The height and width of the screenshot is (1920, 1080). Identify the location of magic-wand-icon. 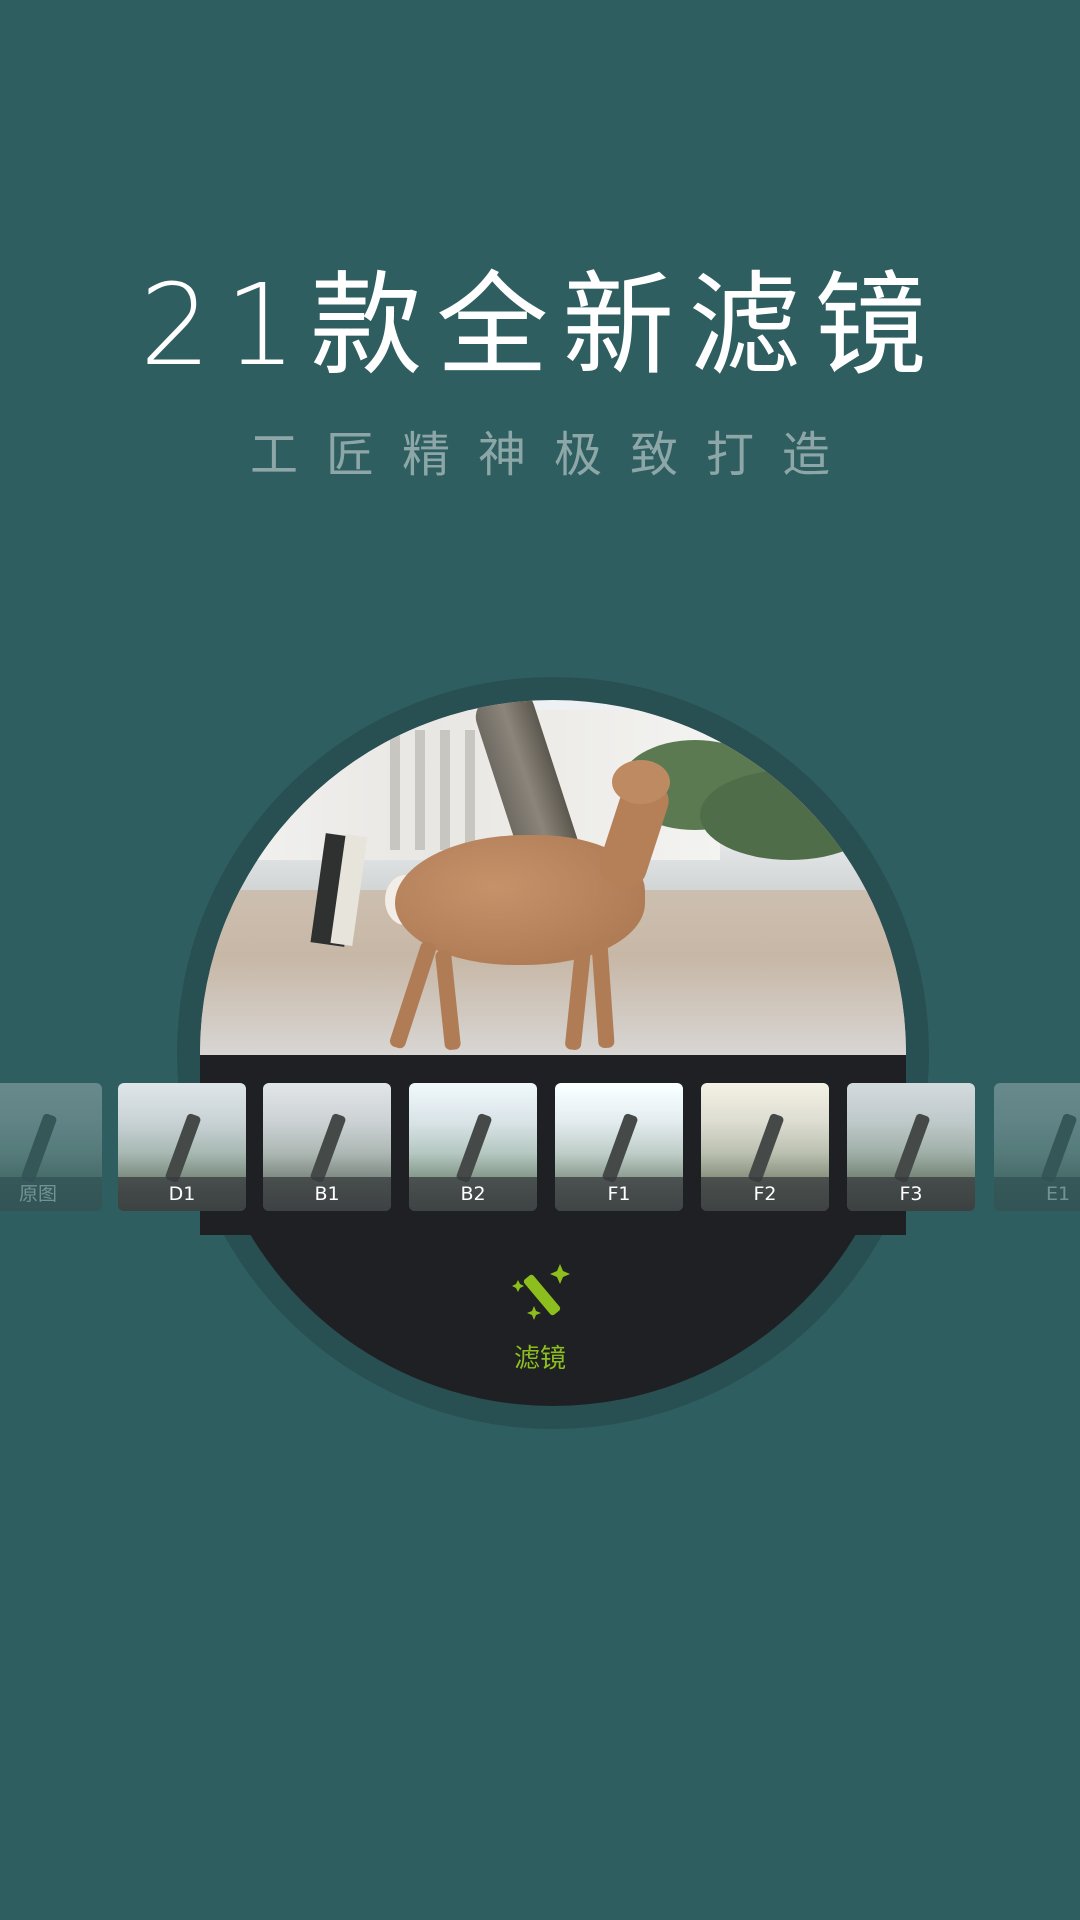
(541, 1292).